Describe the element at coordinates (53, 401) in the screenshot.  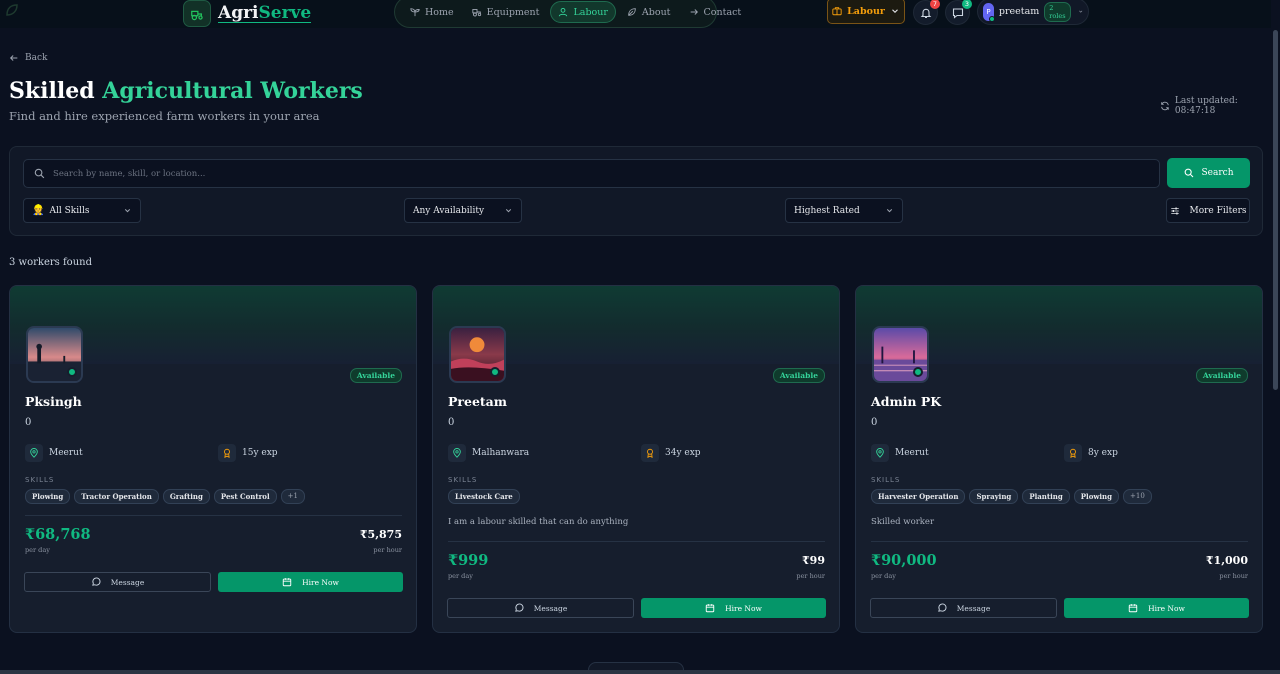
I see `worker-name: Pksingh` at that location.